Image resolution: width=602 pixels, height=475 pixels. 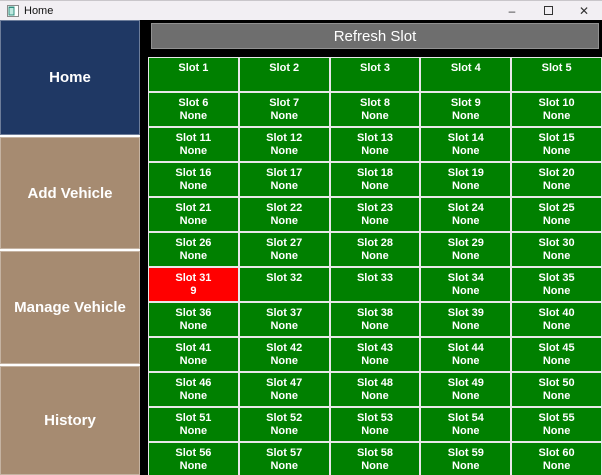 What do you see at coordinates (375, 389) in the screenshot?
I see `slot-button-48: Slot 48 None` at bounding box center [375, 389].